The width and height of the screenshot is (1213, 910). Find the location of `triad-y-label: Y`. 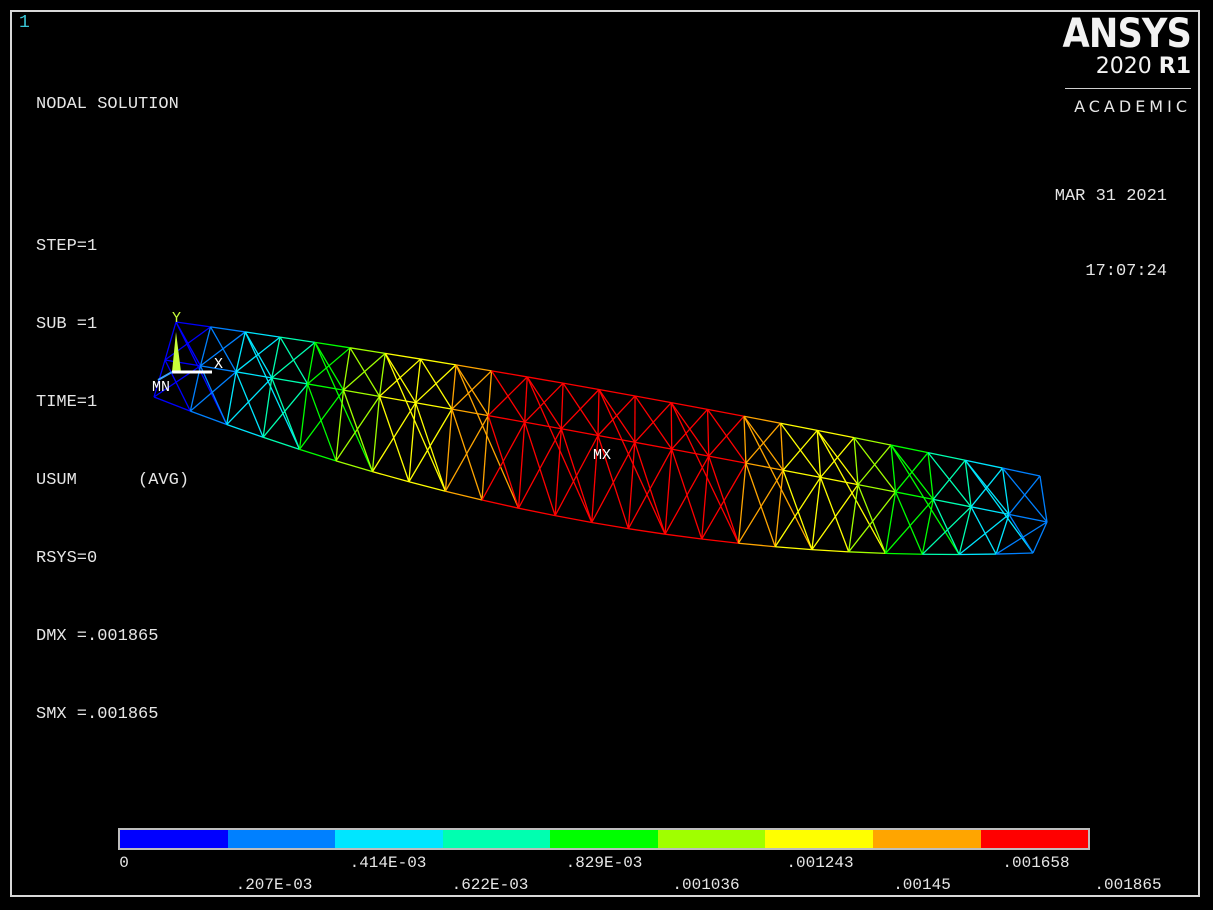

triad-y-label: Y is located at coordinates (176, 318).